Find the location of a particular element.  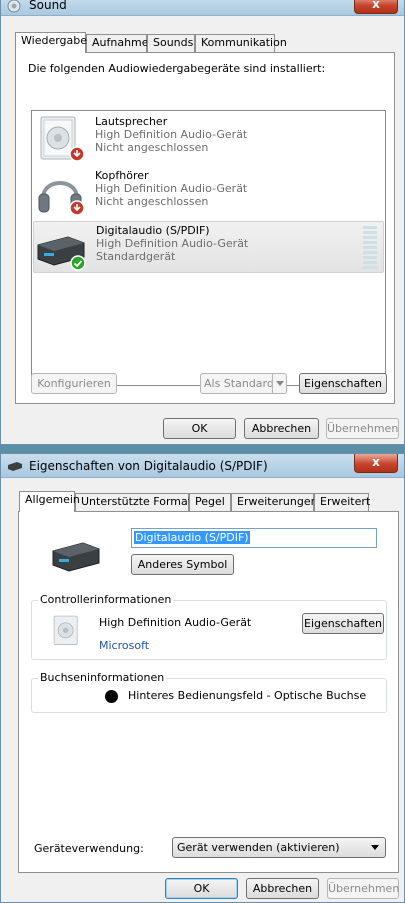

tab-erweitert: Erweitert is located at coordinates (342, 502).